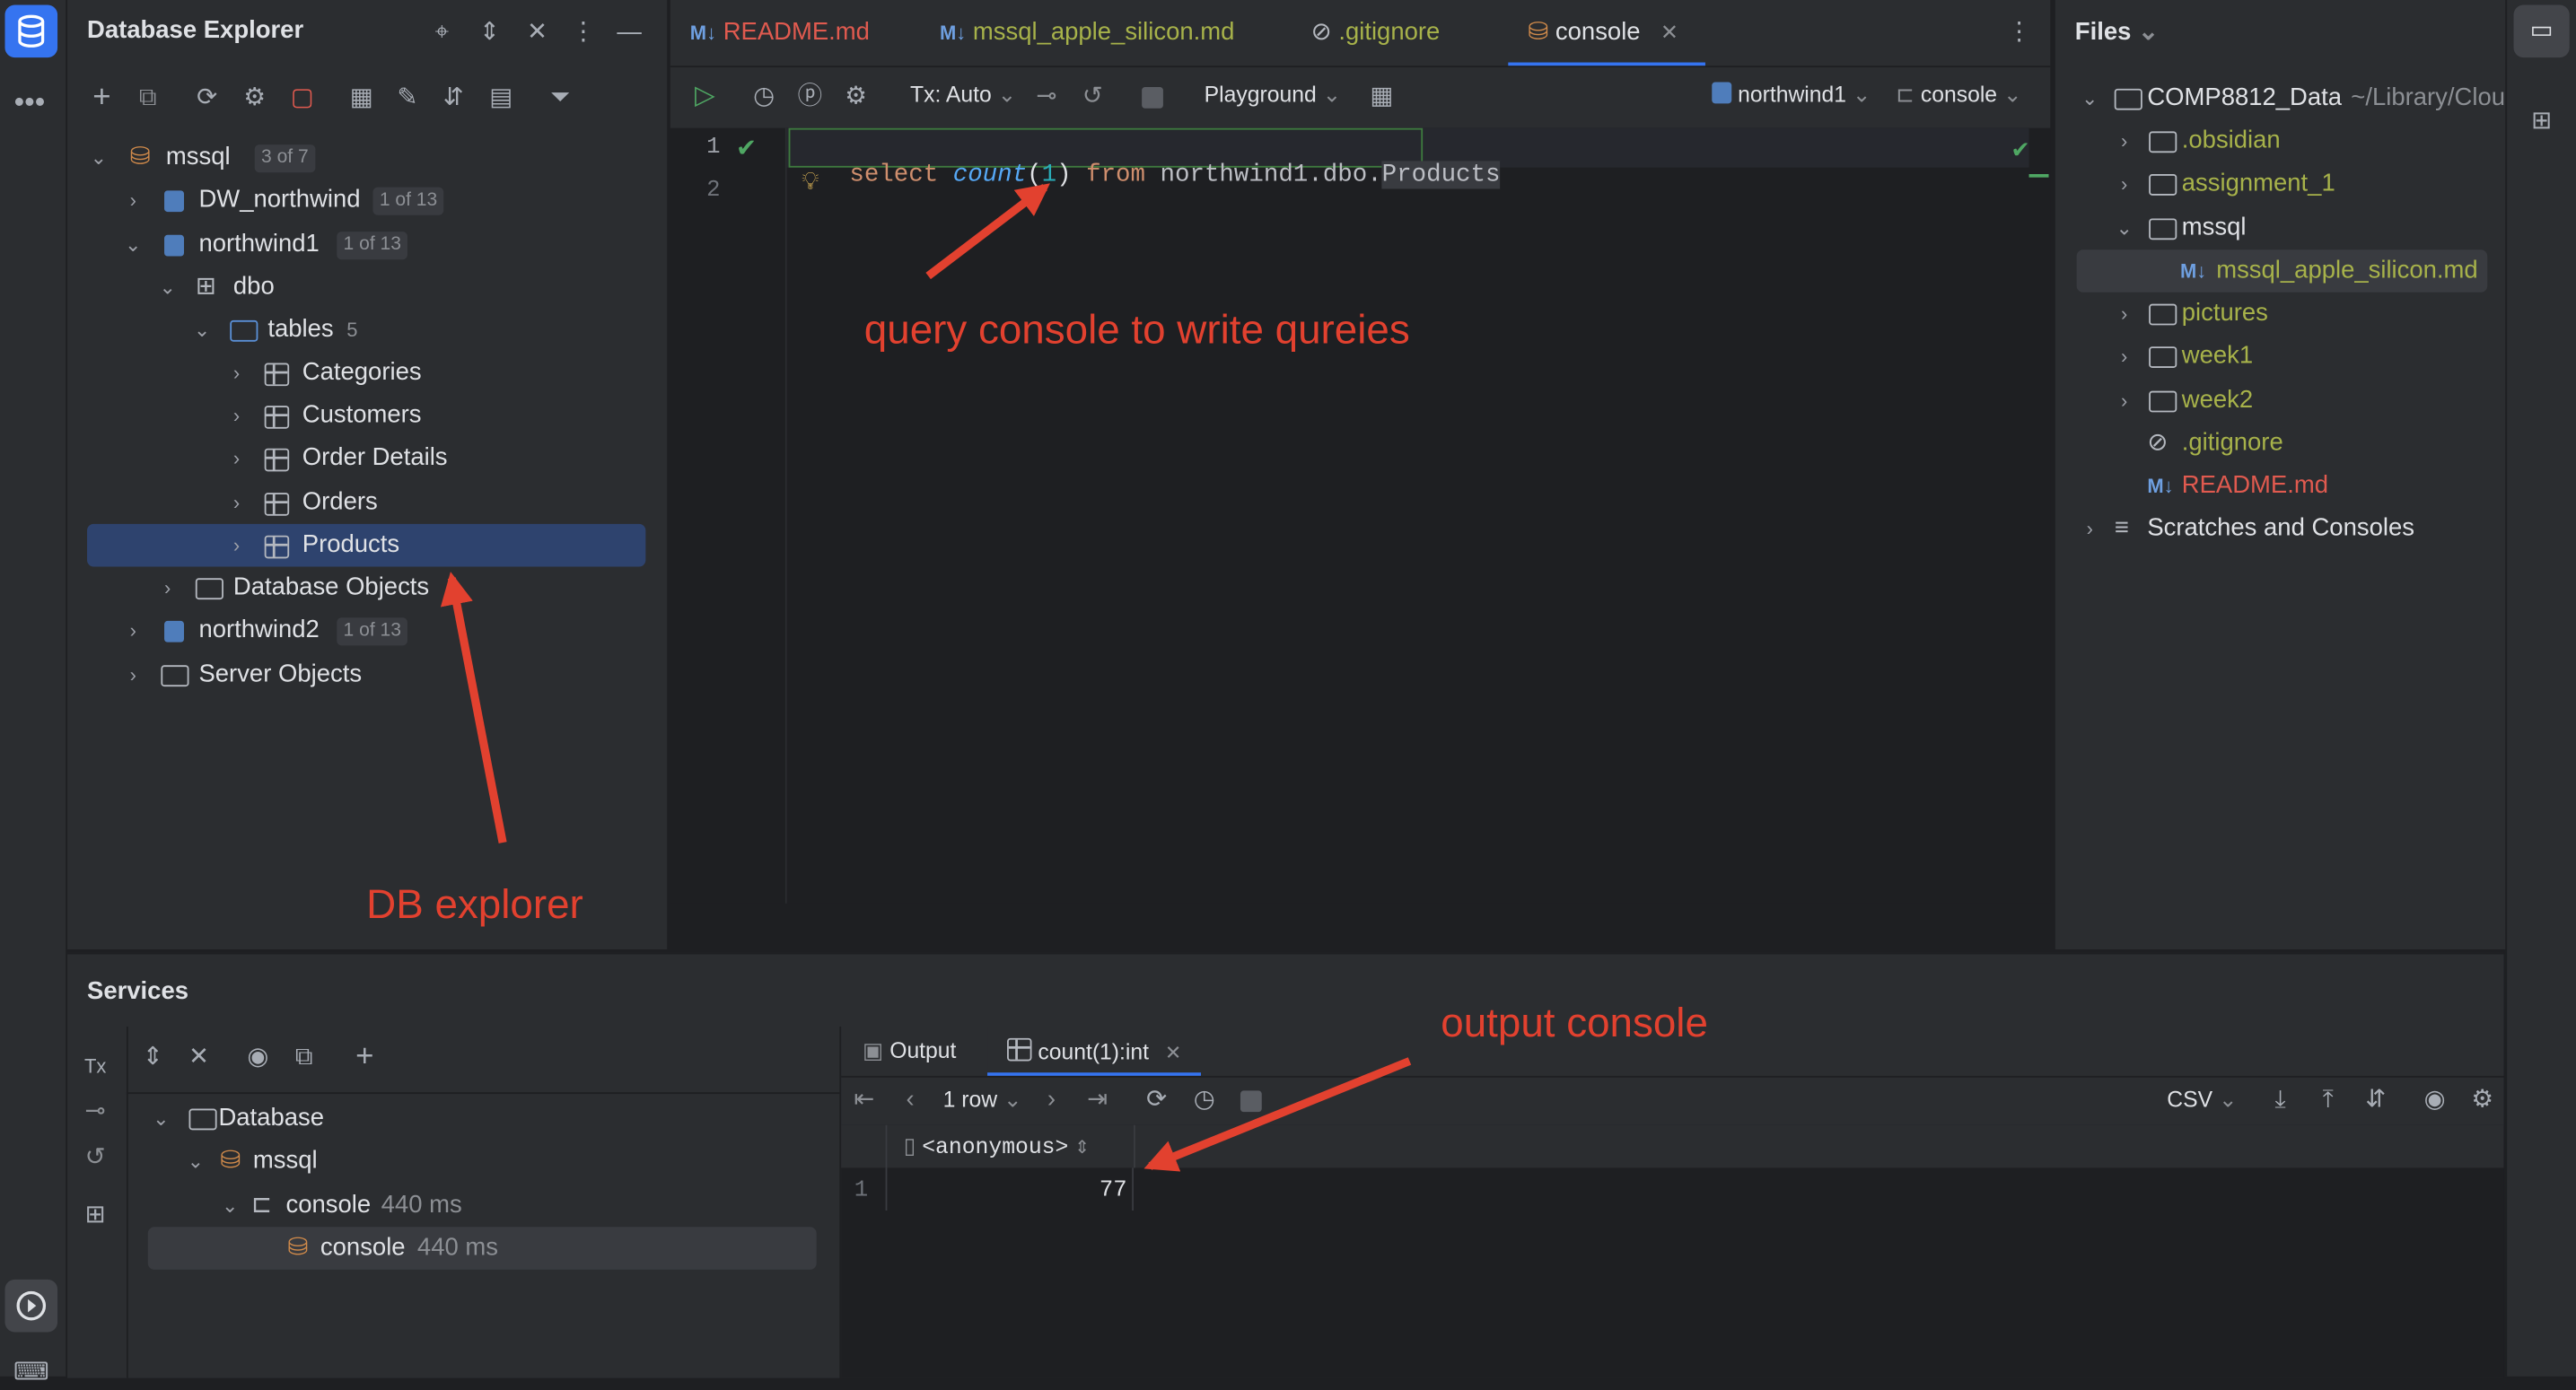  Describe the element at coordinates (474, 905) in the screenshot. I see `annotation-db-explorer: DB explorer` at that location.